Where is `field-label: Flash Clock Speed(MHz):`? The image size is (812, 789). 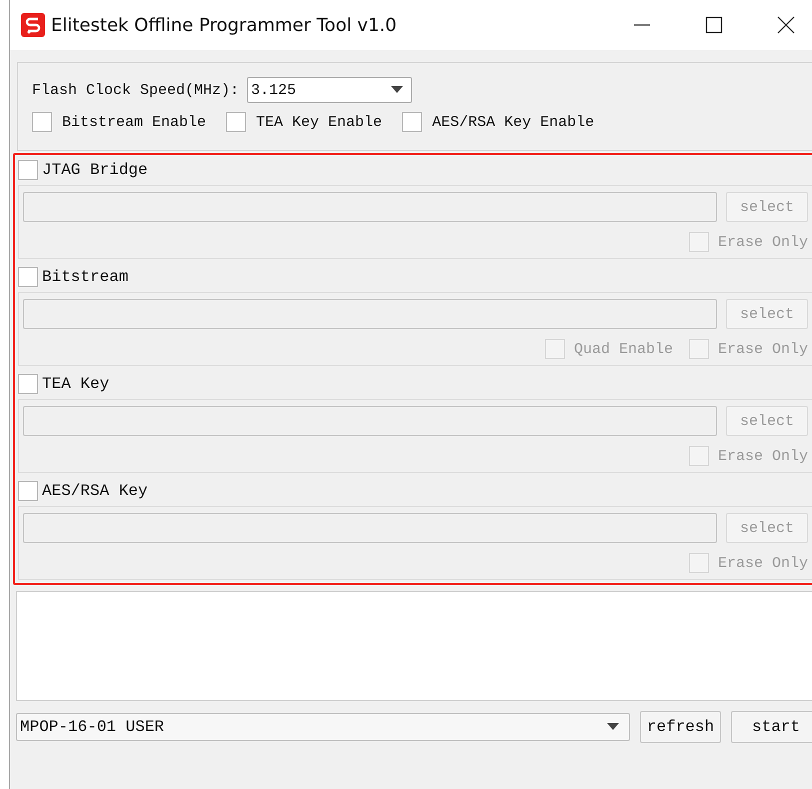
field-label: Flash Clock Speed(MHz): is located at coordinates (136, 90).